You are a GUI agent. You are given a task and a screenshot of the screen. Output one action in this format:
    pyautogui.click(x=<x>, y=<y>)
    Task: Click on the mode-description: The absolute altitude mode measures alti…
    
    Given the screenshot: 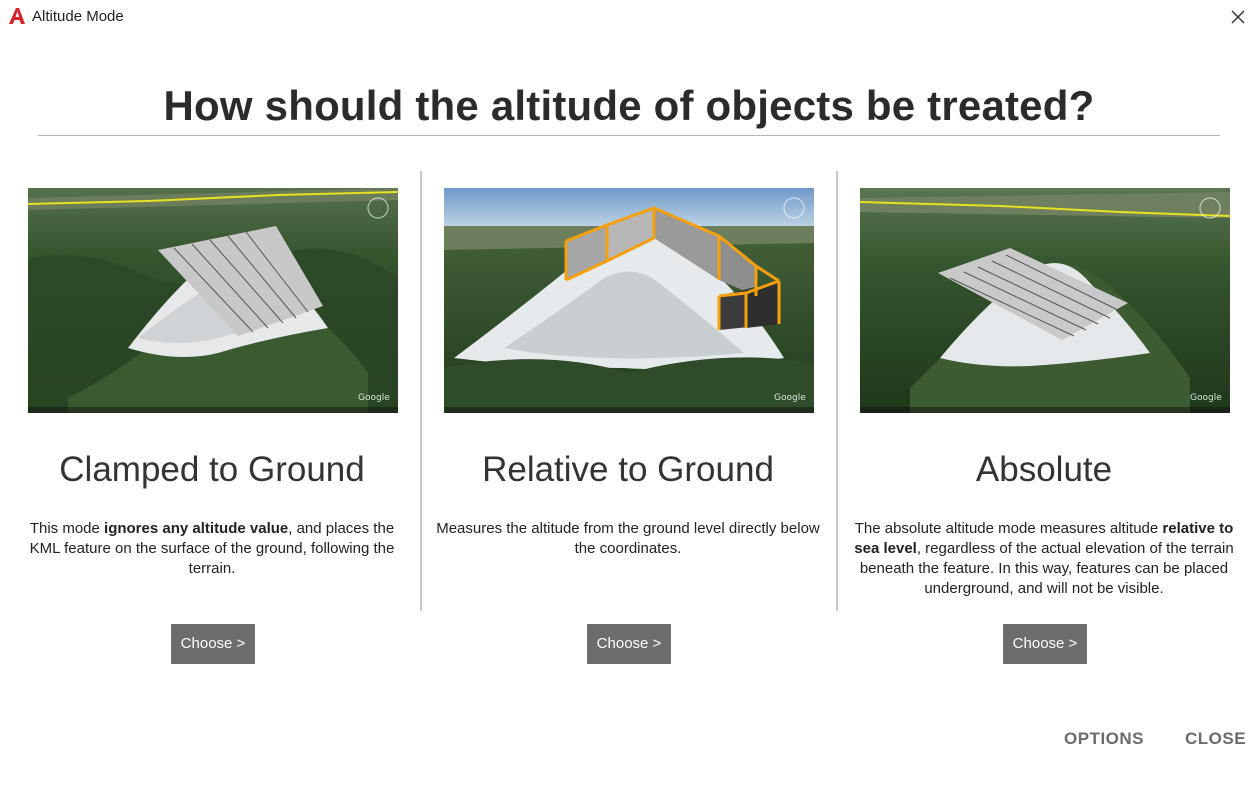 What is the action you would take?
    pyautogui.click(x=1044, y=558)
    